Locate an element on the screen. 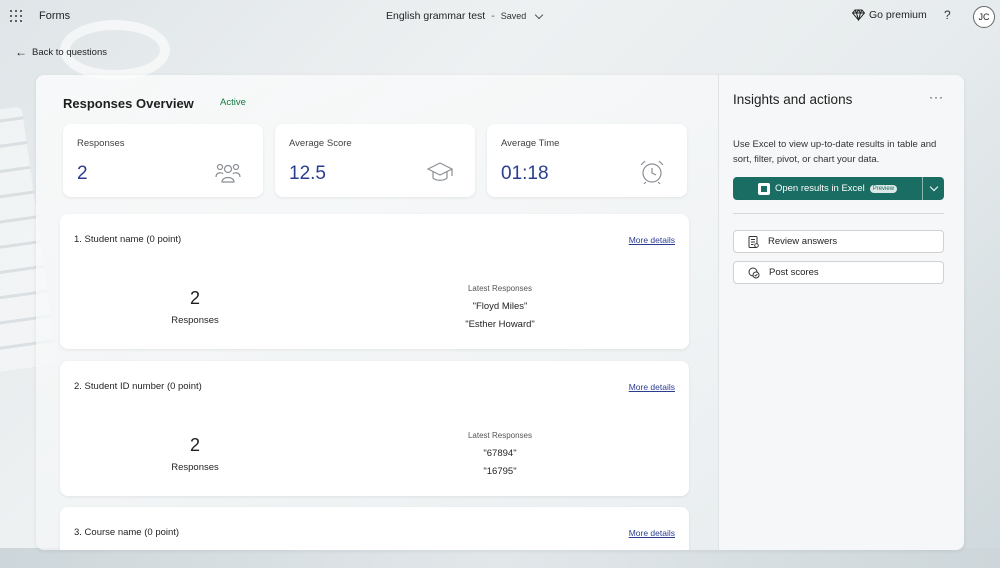 The image size is (1000, 568). go-premium-button: Go premium is located at coordinates (889, 15).